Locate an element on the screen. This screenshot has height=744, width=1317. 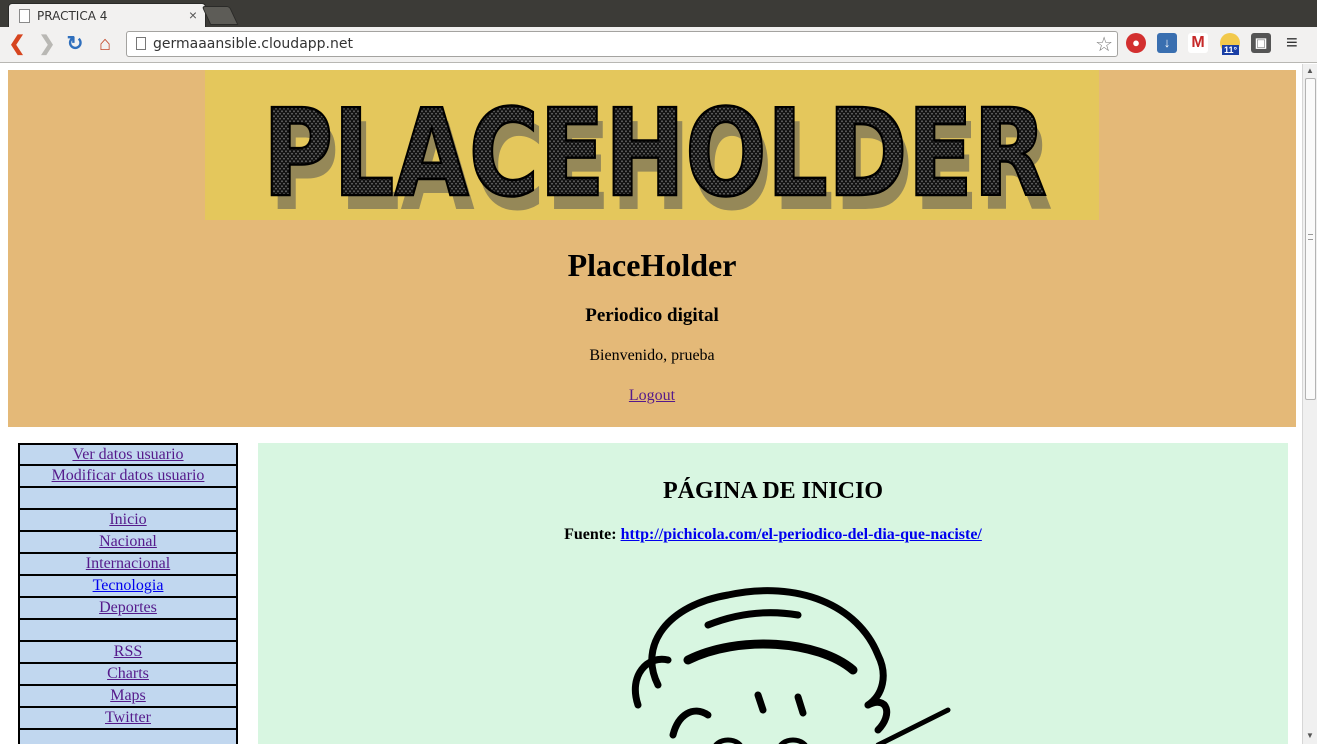
sidebar-item-internacional: Internacional is located at coordinates (128, 564).